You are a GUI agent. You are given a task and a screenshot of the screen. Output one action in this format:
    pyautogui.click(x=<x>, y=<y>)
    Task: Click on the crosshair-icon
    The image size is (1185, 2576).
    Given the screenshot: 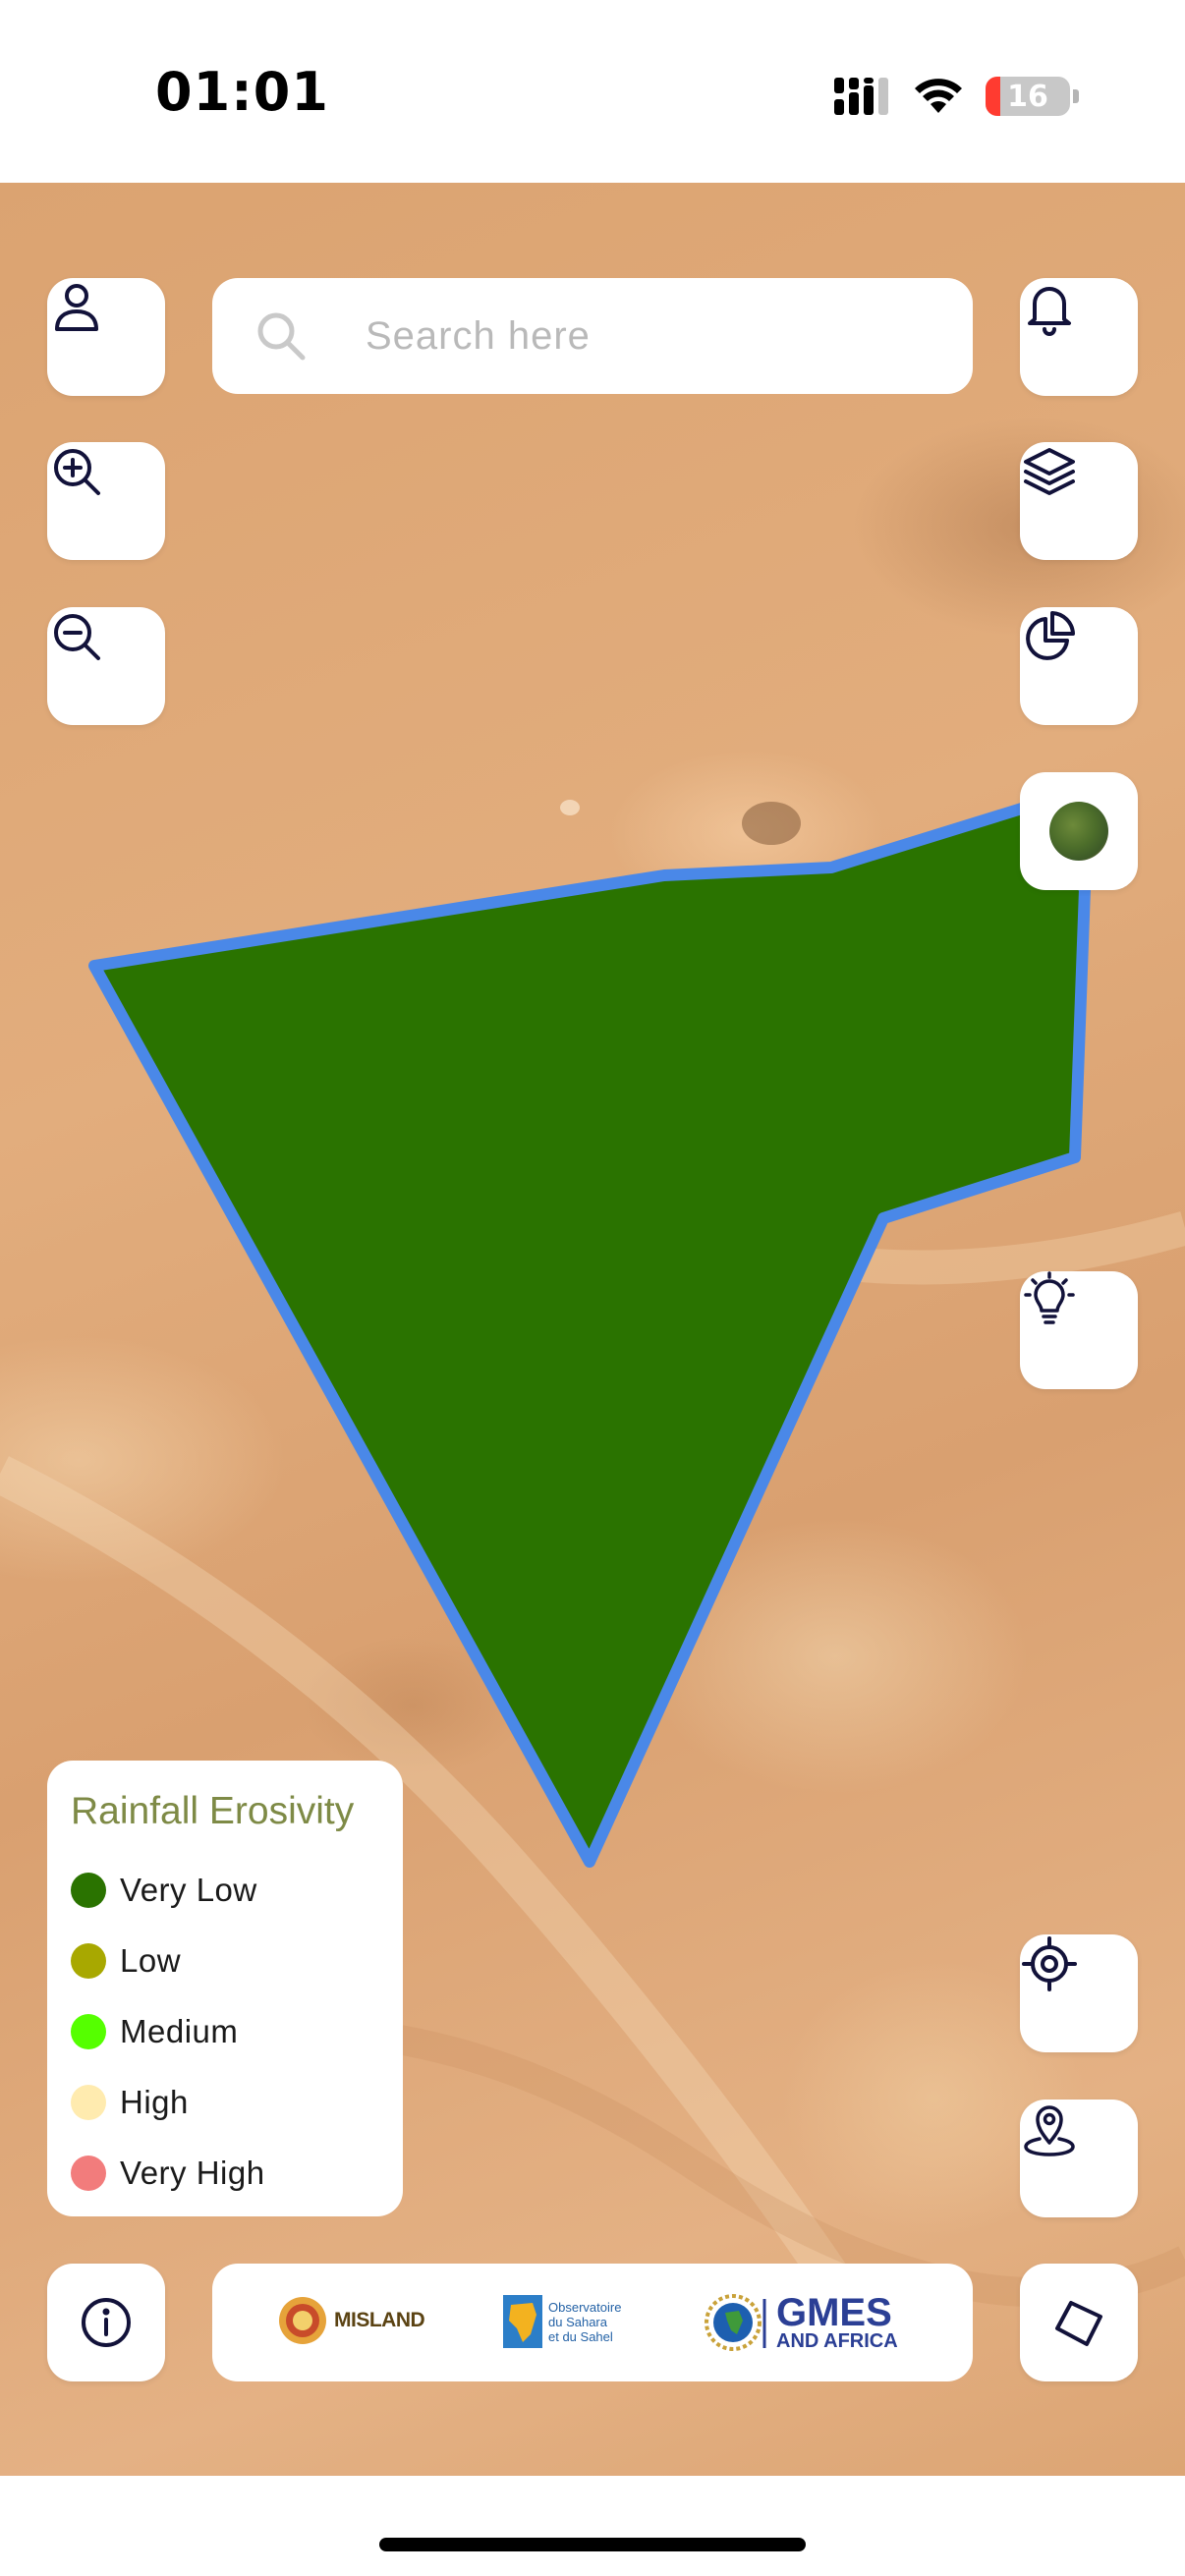 What is the action you would take?
    pyautogui.click(x=1049, y=1963)
    